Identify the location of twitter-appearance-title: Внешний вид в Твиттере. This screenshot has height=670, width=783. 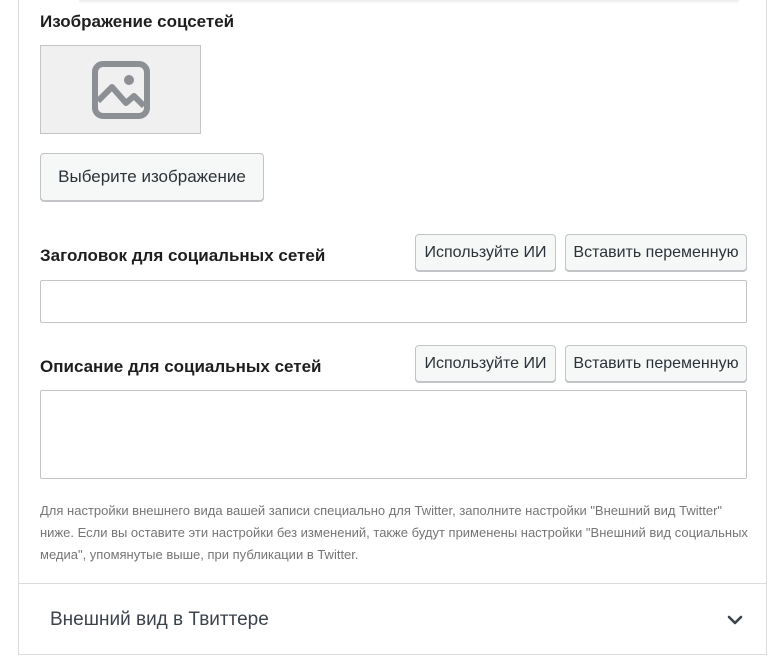
(159, 619).